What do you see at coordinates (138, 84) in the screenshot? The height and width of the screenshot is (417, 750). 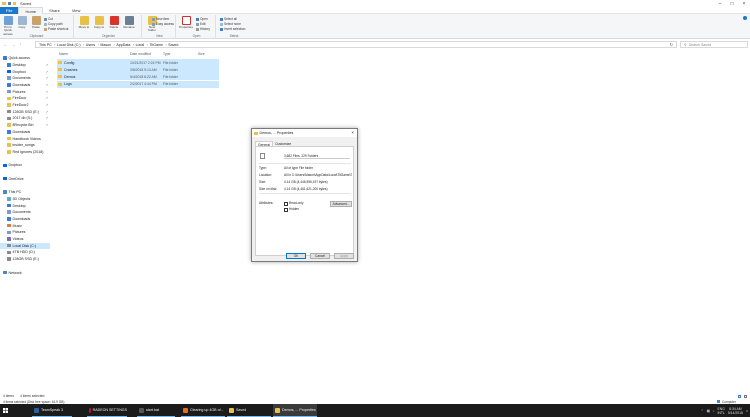 I see `file-row: Logs 2/2/2017 4:44 PM File folder` at bounding box center [138, 84].